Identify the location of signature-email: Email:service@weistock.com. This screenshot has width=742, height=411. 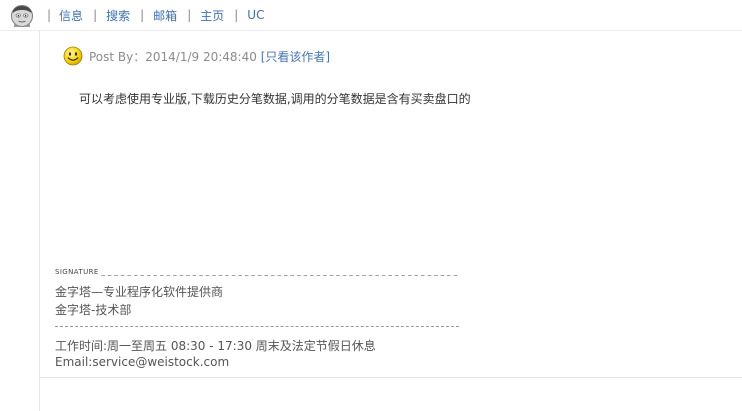
(142, 362).